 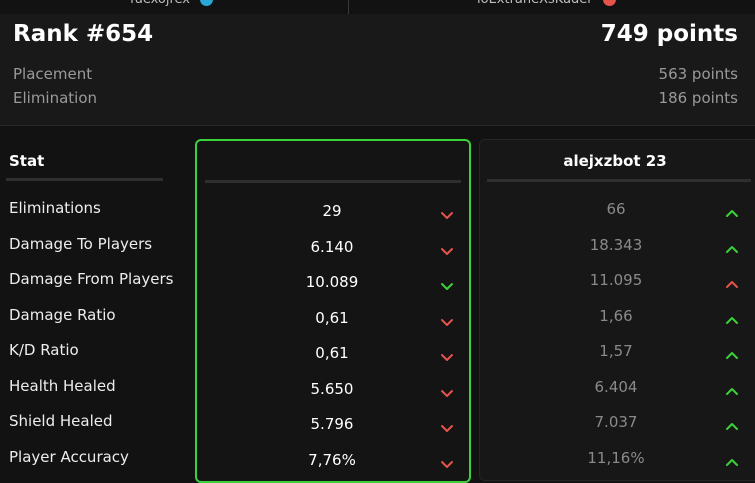 I want to click on player1-tag: fuexojrex, so click(x=172, y=3).